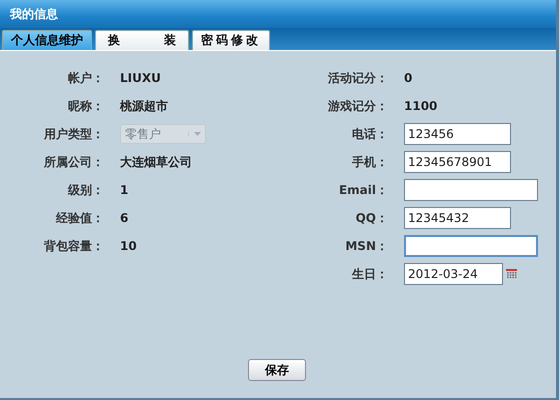 This screenshot has height=400, width=559. What do you see at coordinates (73, 246) in the screenshot?
I see `field-label: 背包容量：` at bounding box center [73, 246].